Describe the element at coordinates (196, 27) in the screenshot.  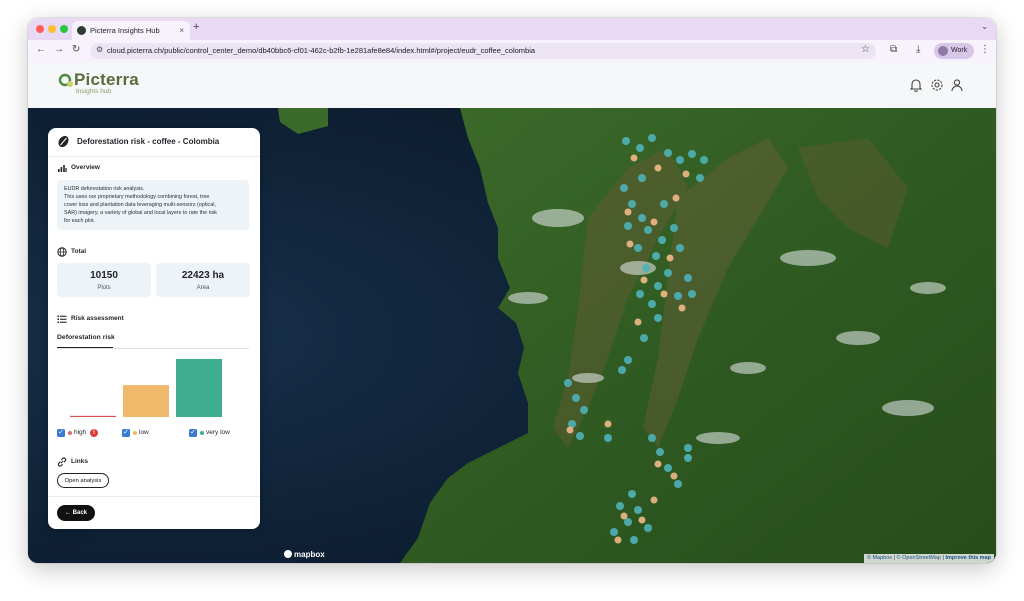
I see `new-tab-button: +` at that location.